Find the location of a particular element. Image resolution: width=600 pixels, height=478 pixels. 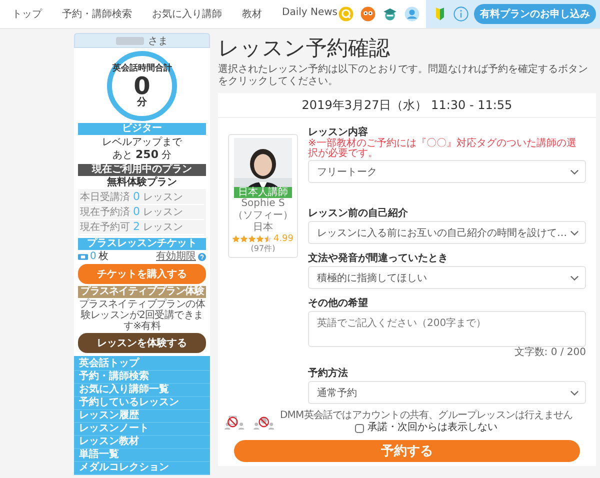

side-menu-item: 予約・講師検索 is located at coordinates (142, 377).